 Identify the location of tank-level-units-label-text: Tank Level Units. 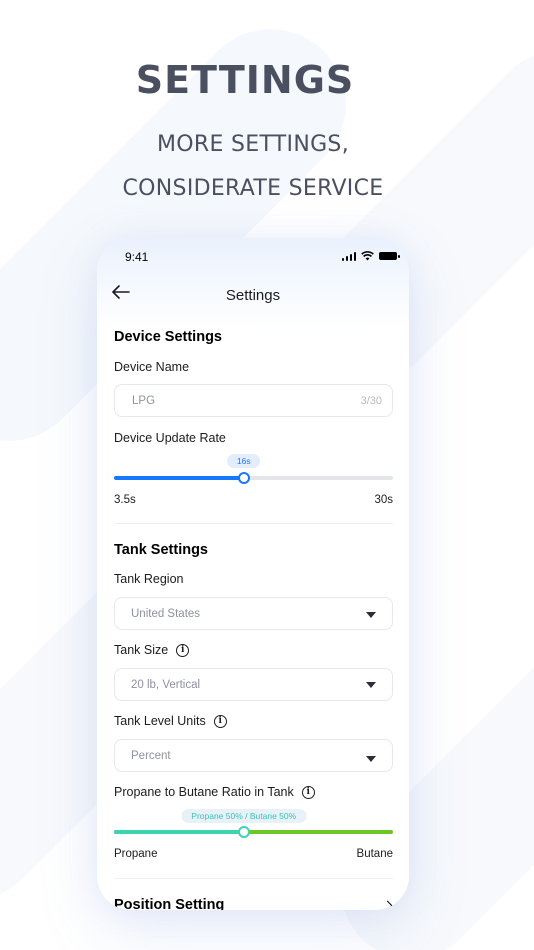
(160, 721).